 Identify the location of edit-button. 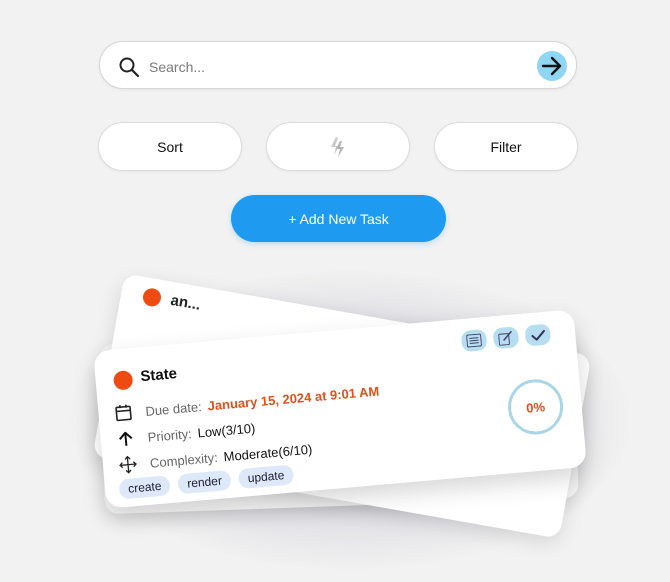
(506, 338).